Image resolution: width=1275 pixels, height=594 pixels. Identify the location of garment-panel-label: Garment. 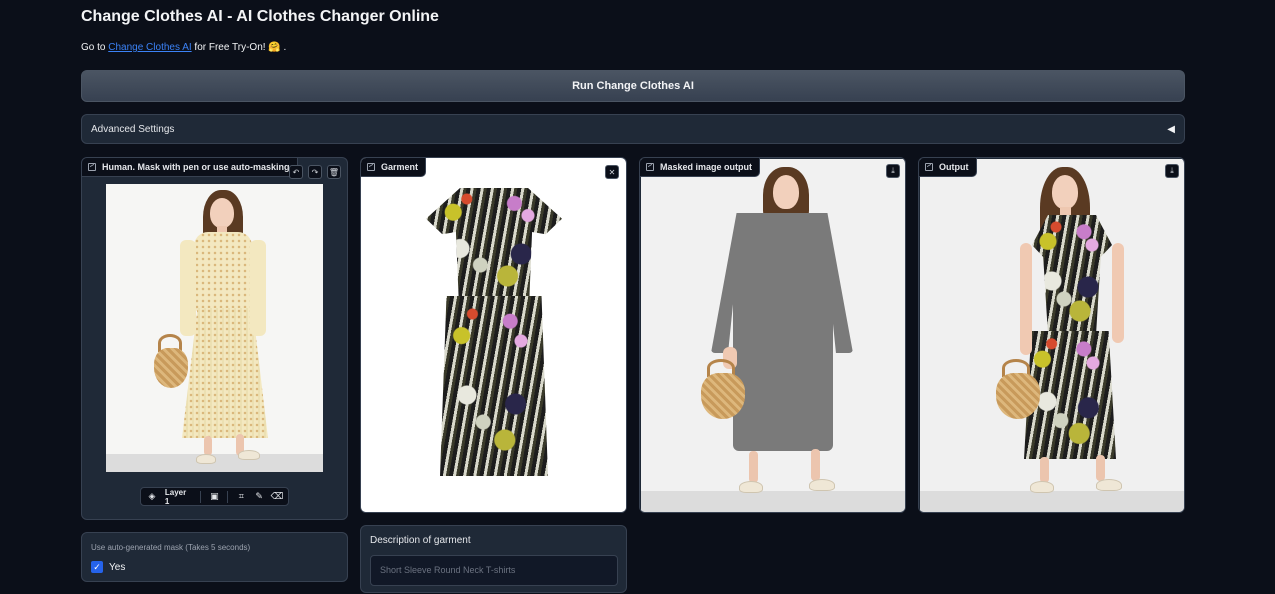
(394, 167).